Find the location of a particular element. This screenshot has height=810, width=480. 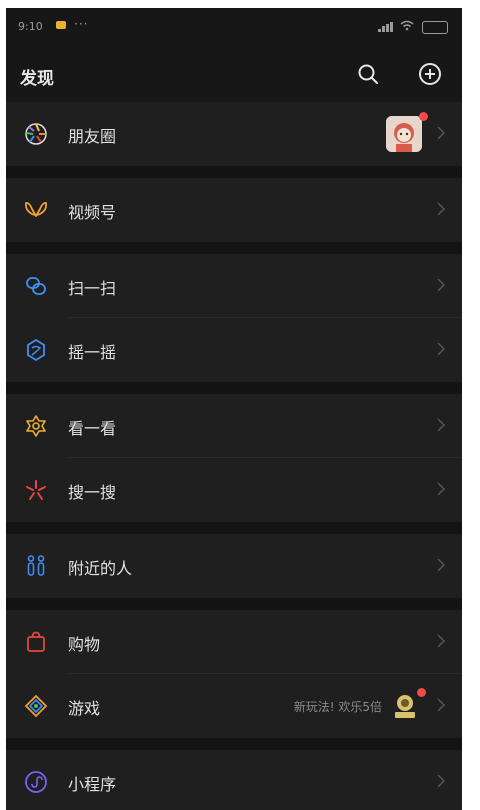

status-dots: ··· is located at coordinates (81, 24).